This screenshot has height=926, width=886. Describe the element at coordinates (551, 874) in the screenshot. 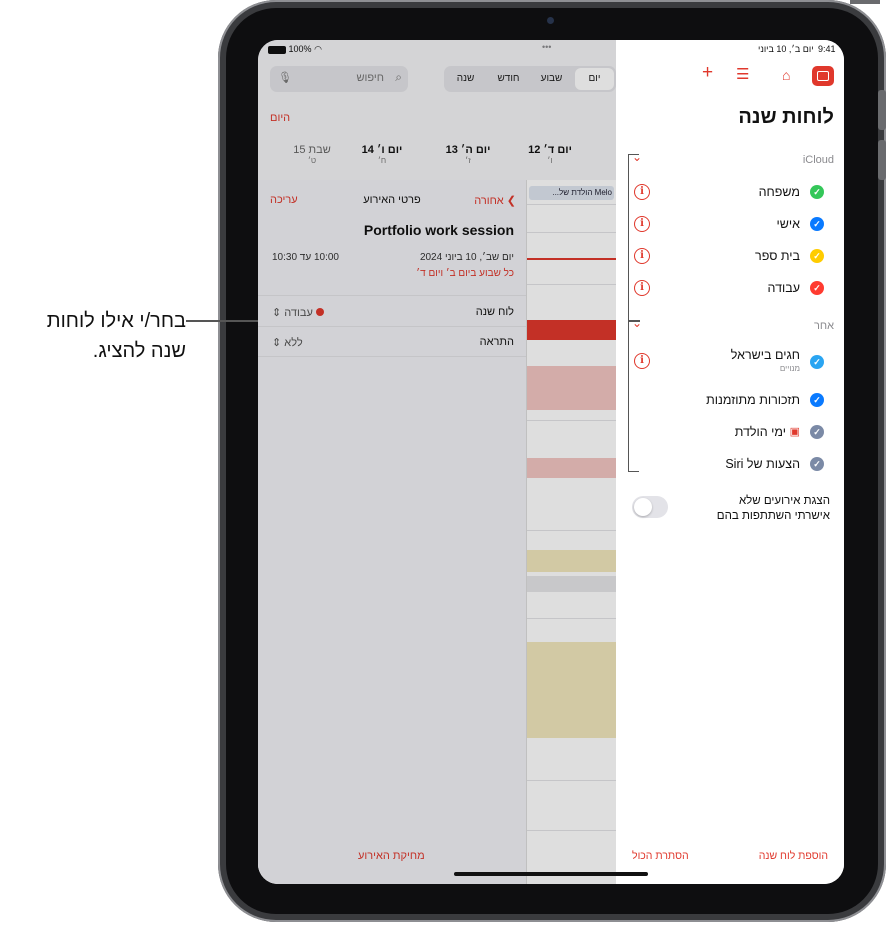

I see `home-indicator` at that location.